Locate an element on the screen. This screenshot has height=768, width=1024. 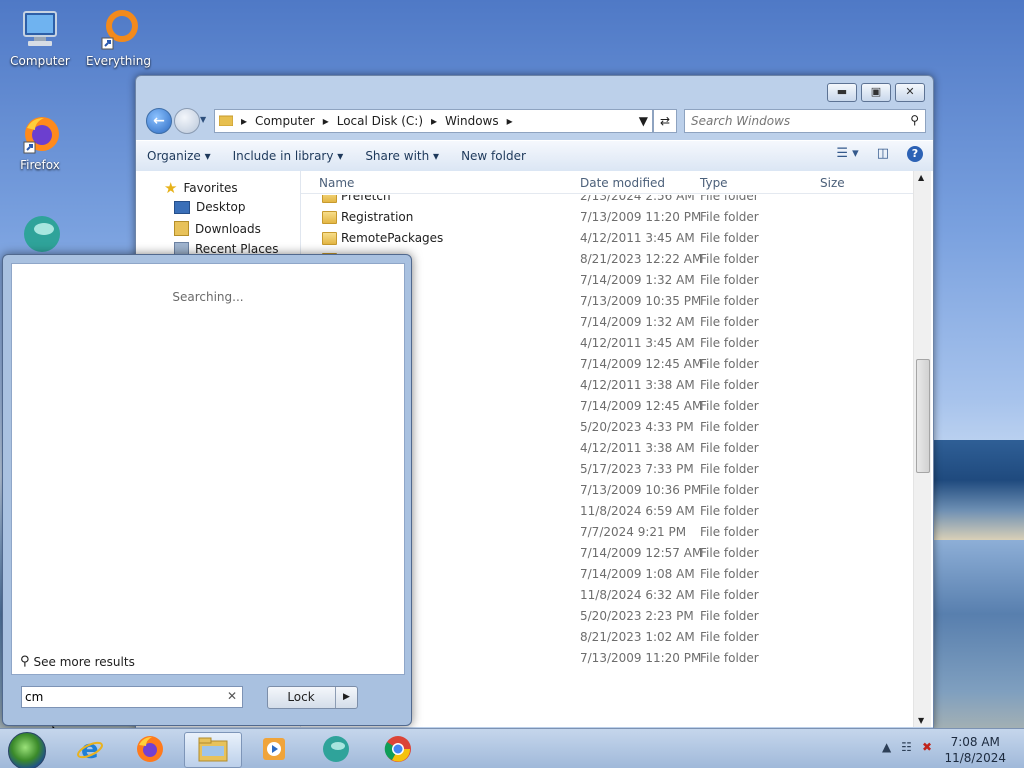
search-icon: ⚲ is located at coordinates (914, 120).